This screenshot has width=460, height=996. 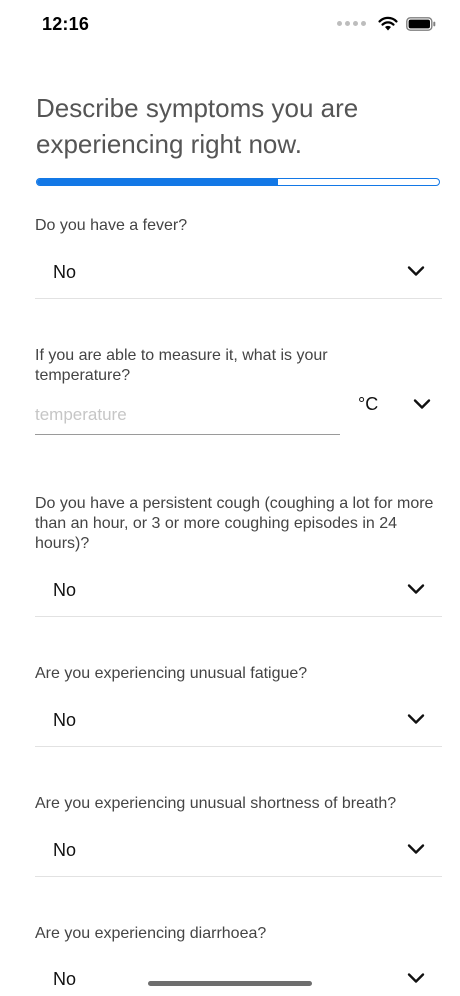 What do you see at coordinates (151, 933) in the screenshot?
I see `question-label-diarrhoea: Are you experiencing diarrhoea?` at bounding box center [151, 933].